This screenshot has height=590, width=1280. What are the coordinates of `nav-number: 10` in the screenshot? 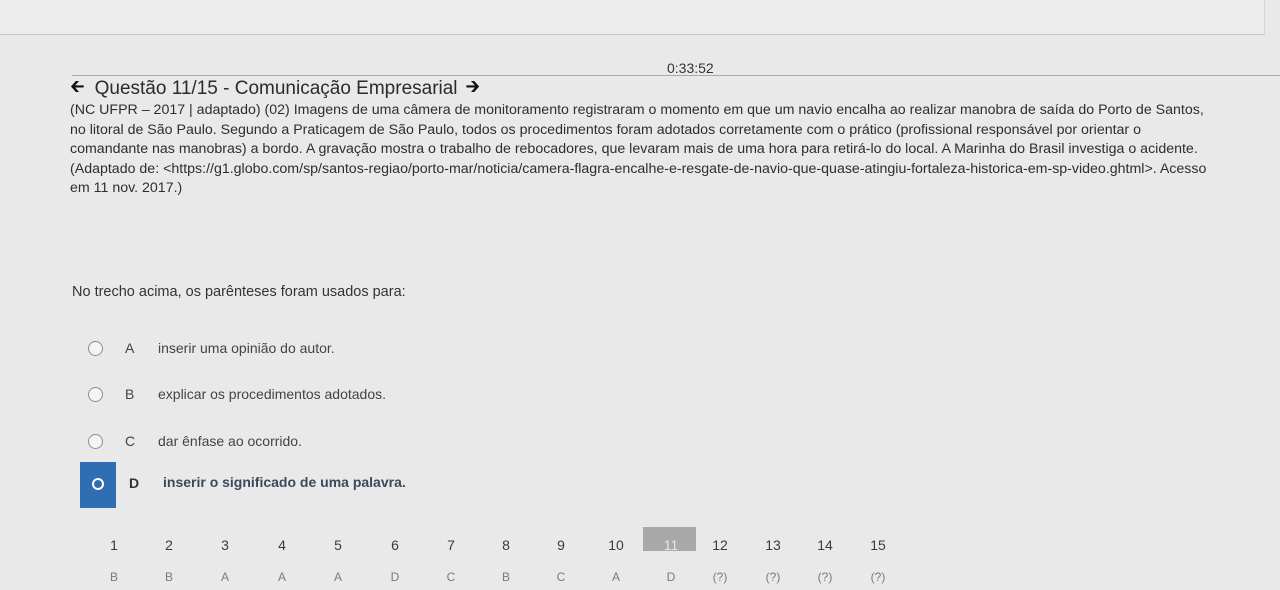 It's located at (616, 545).